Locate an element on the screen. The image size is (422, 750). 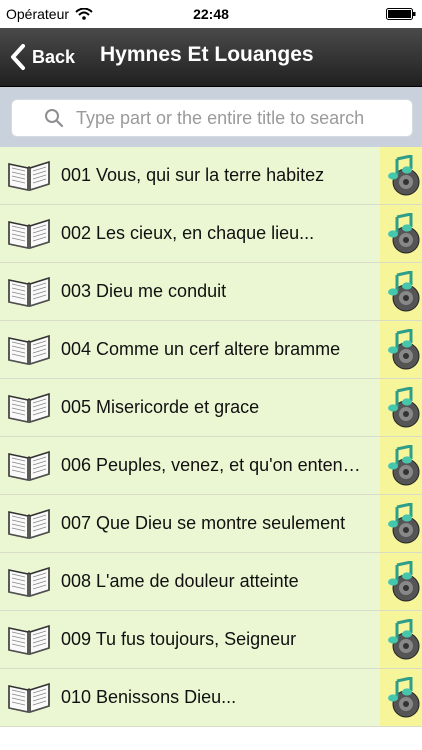
status-time: 22:48 is located at coordinates (211, 14).